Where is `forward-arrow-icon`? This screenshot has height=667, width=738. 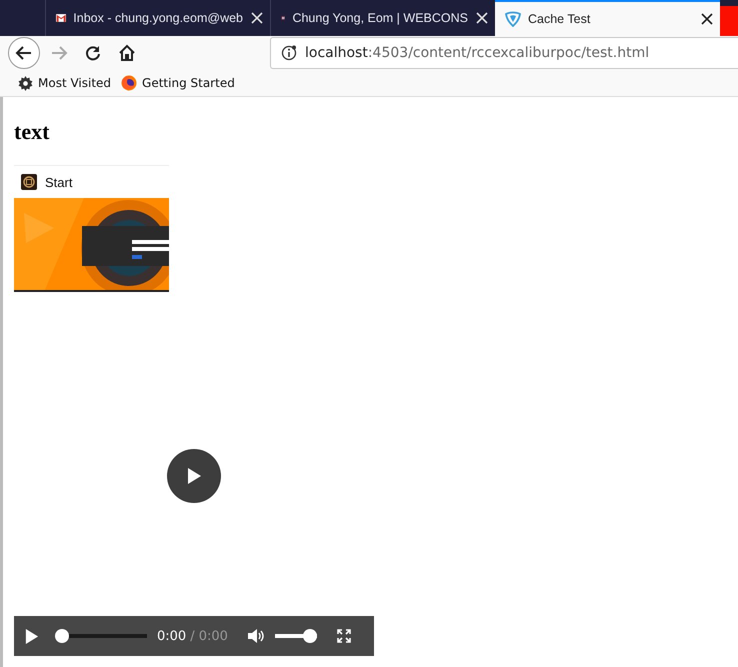
forward-arrow-icon is located at coordinates (59, 53).